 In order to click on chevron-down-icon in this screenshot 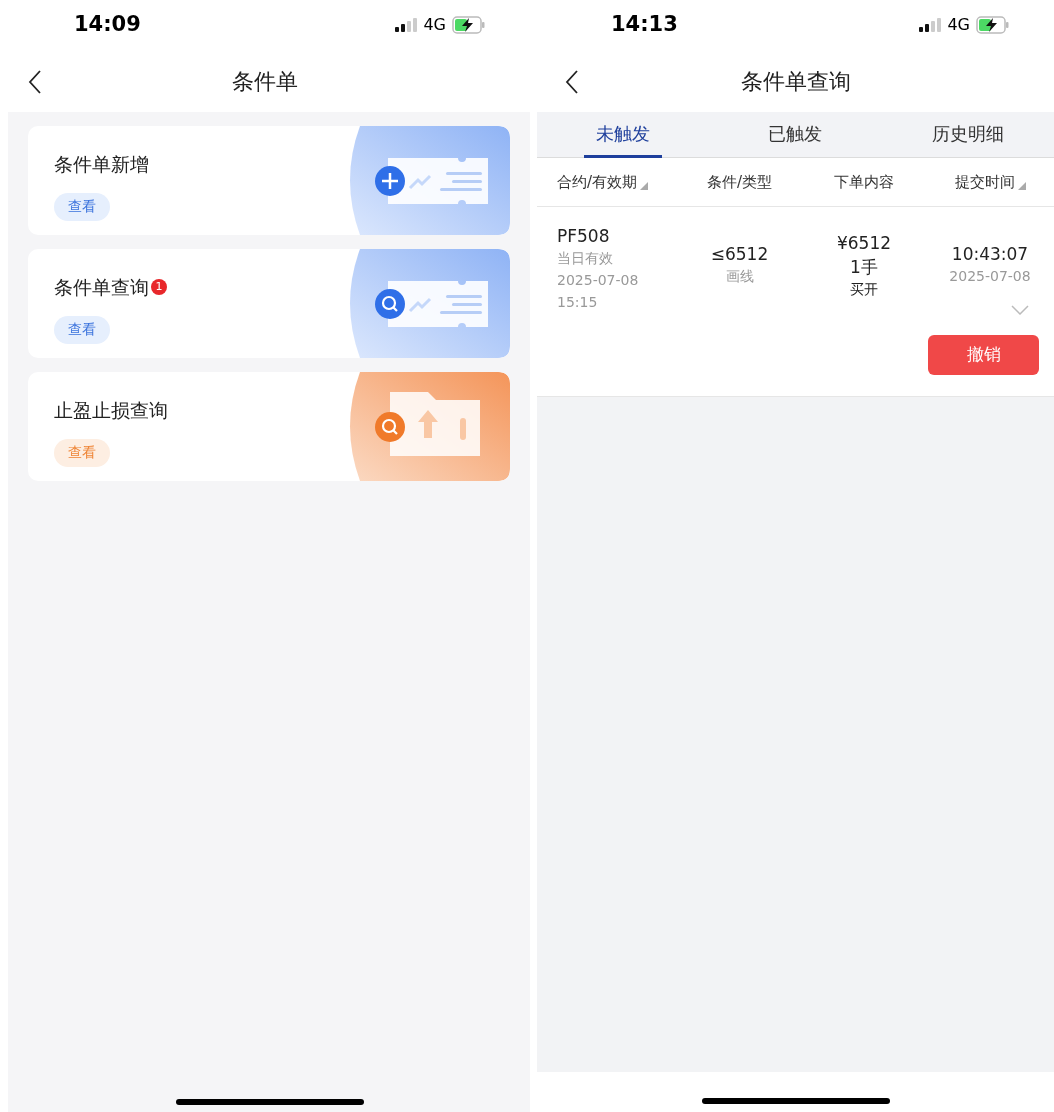, I will do `click(1020, 310)`.